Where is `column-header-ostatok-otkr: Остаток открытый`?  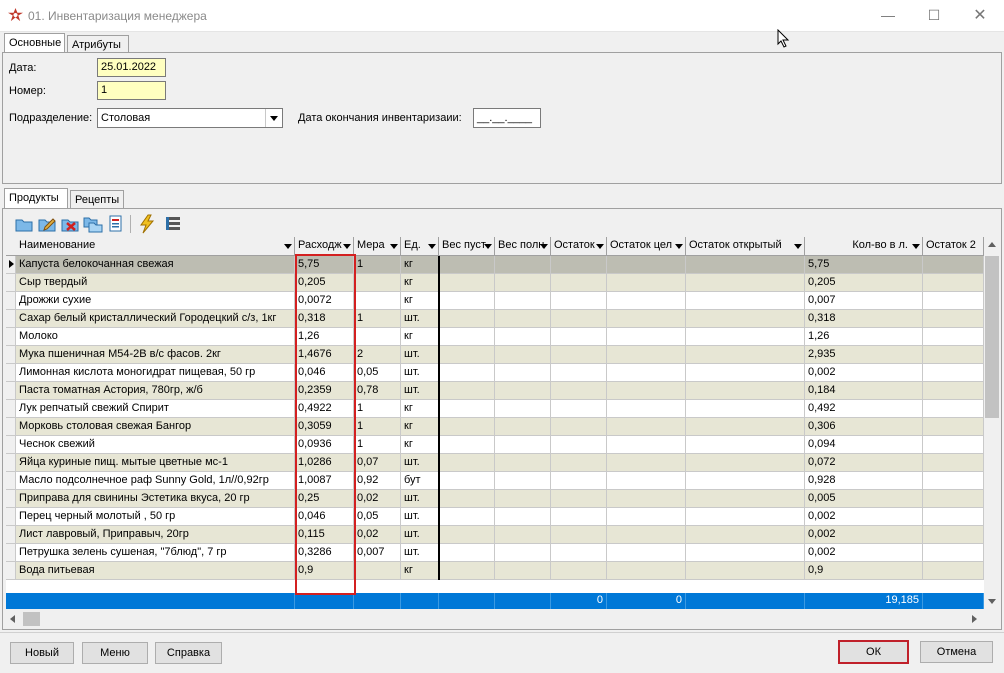 column-header-ostatok-otkr: Остаток открытый is located at coordinates (745, 246).